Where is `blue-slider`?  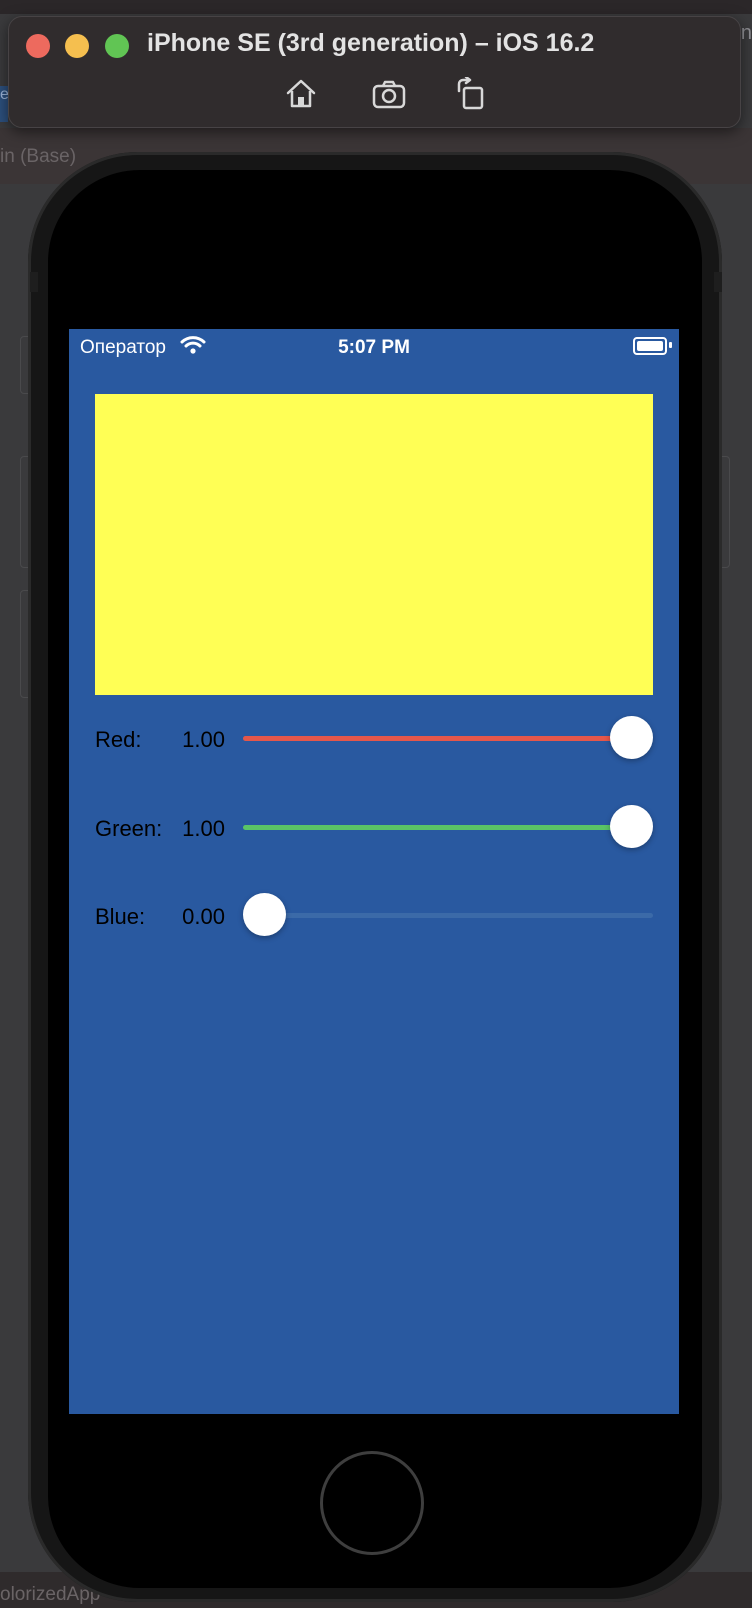 blue-slider is located at coordinates (448, 915).